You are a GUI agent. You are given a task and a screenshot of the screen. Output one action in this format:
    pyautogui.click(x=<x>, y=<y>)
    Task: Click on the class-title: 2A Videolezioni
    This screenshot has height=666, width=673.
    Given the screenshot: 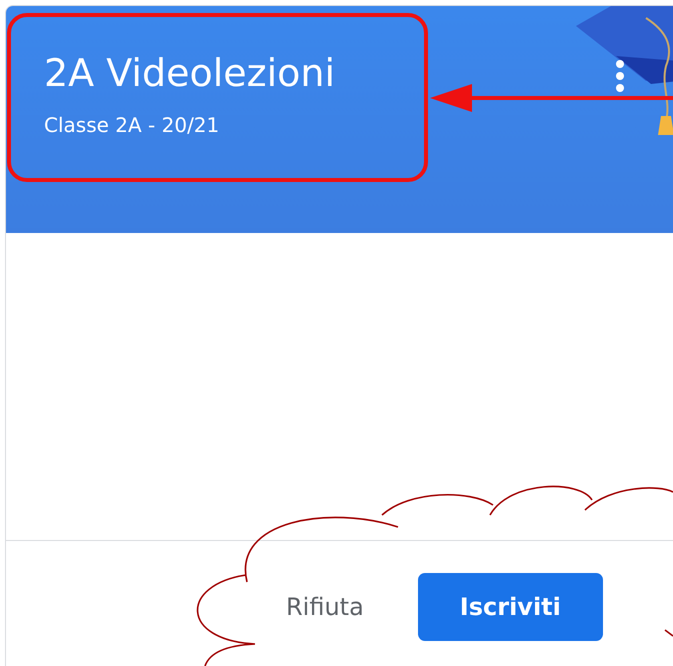 What is the action you would take?
    pyautogui.click(x=190, y=73)
    